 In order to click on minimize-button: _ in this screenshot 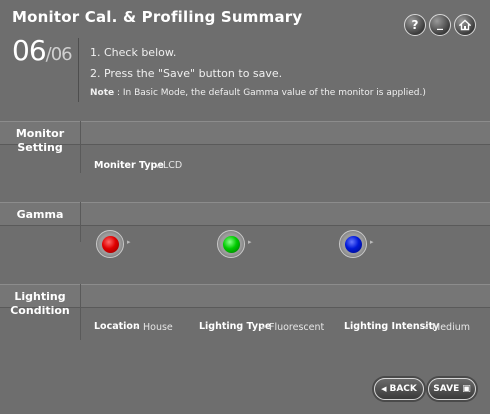, I will do `click(440, 25)`.